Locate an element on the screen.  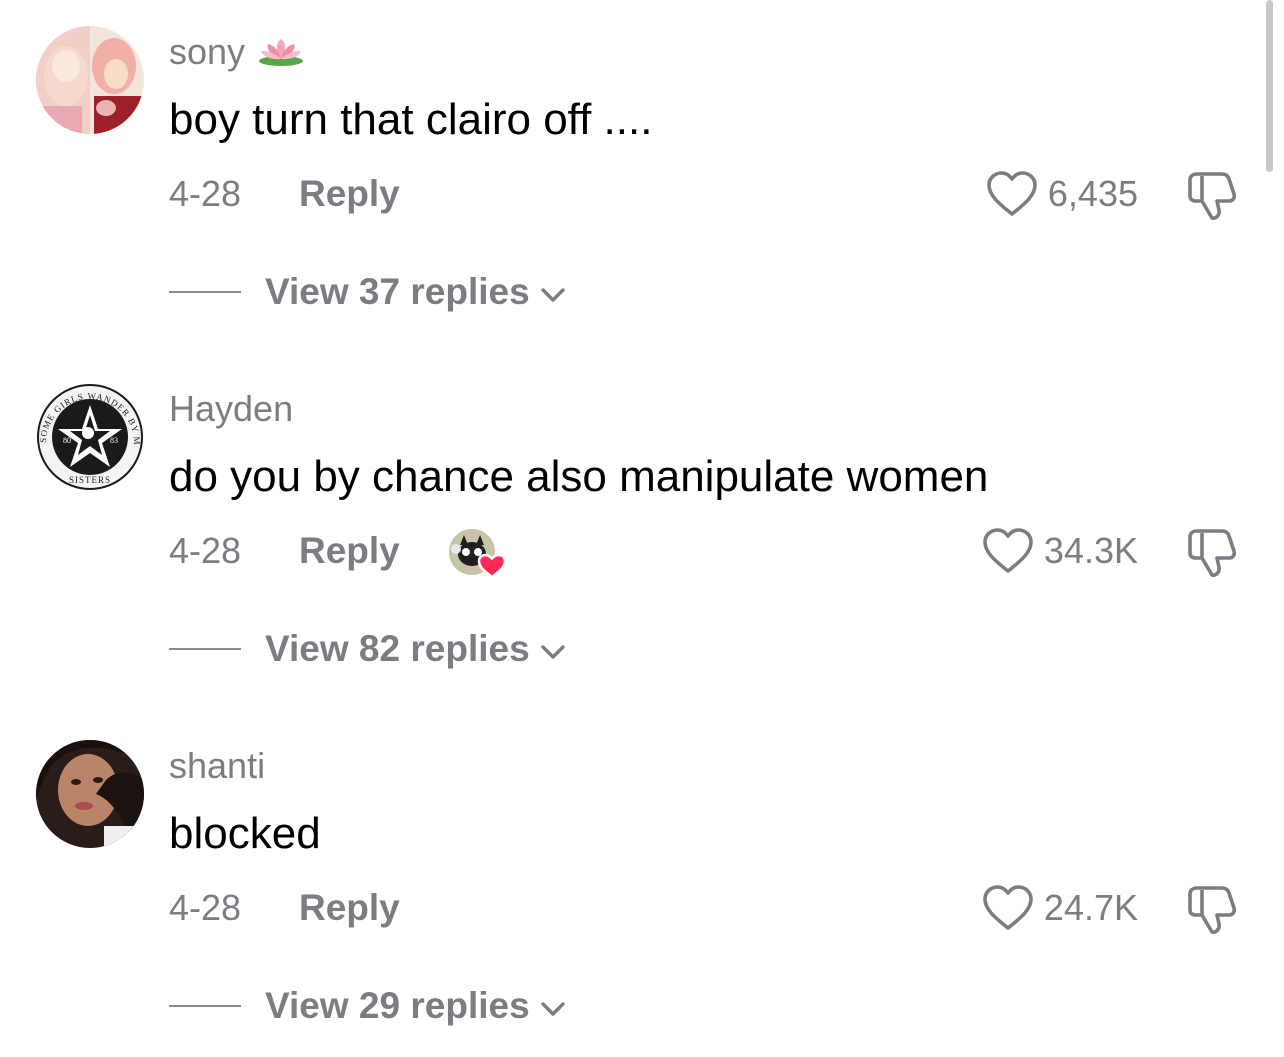
comment-text: do you by chance also manipulate women is located at coordinates (579, 476).